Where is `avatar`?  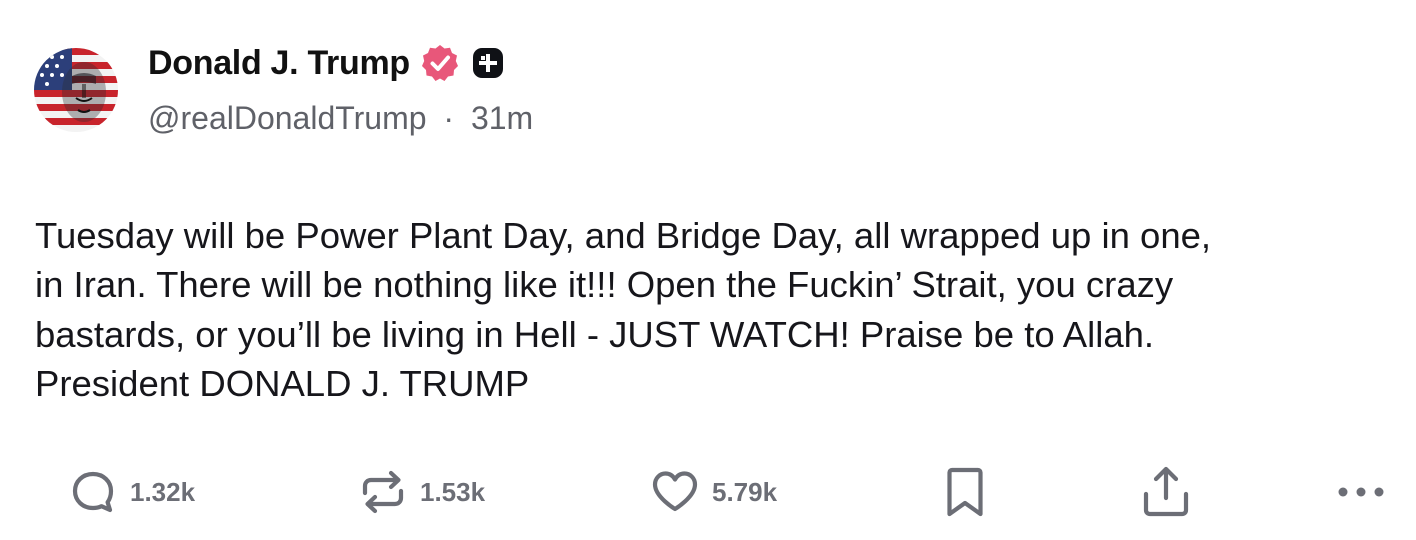 avatar is located at coordinates (76, 90).